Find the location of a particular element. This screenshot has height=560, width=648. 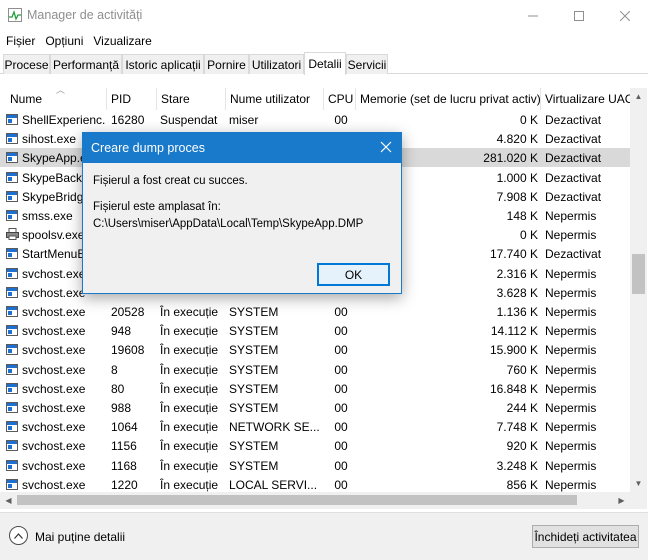

cell-memory: 15.900 K is located at coordinates (513, 350).